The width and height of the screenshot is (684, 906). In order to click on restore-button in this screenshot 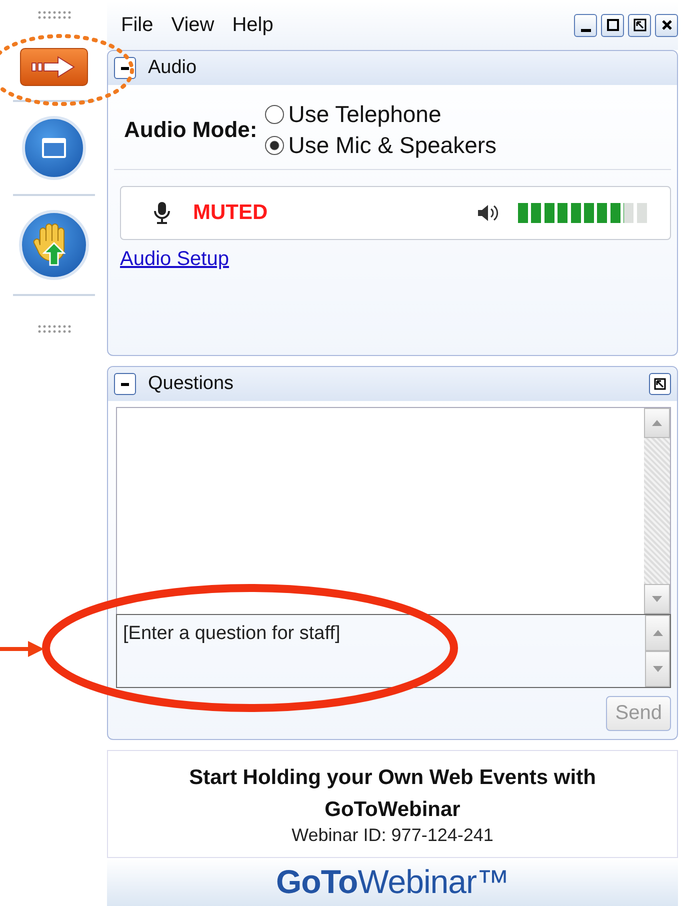, I will do `click(639, 25)`.